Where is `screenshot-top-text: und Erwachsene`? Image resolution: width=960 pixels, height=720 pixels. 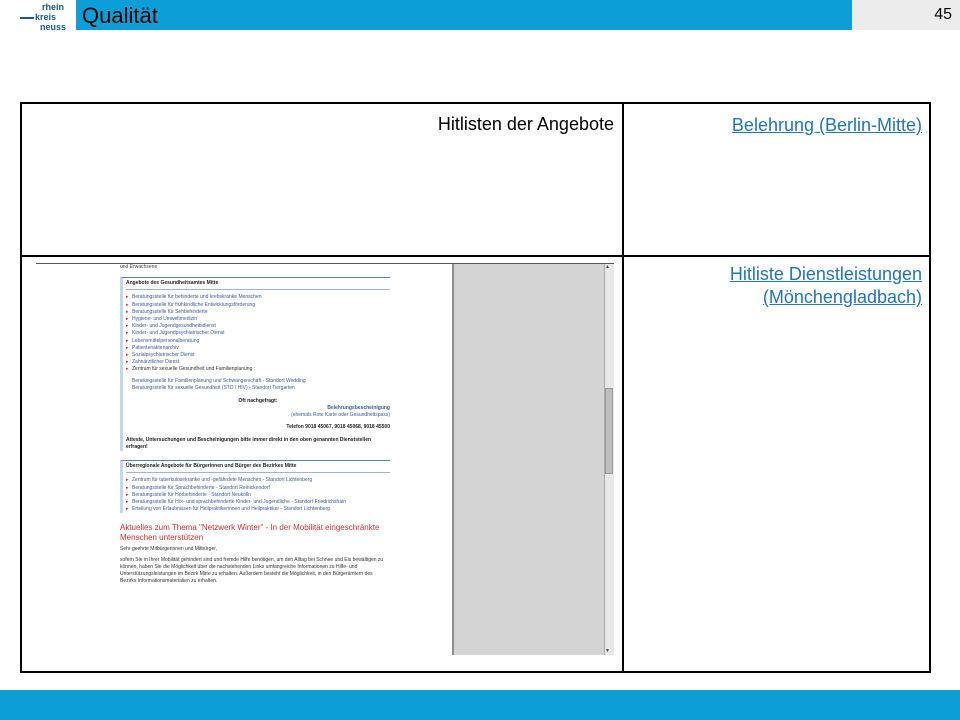 screenshot-top-text: und Erwachsene is located at coordinates (139, 267).